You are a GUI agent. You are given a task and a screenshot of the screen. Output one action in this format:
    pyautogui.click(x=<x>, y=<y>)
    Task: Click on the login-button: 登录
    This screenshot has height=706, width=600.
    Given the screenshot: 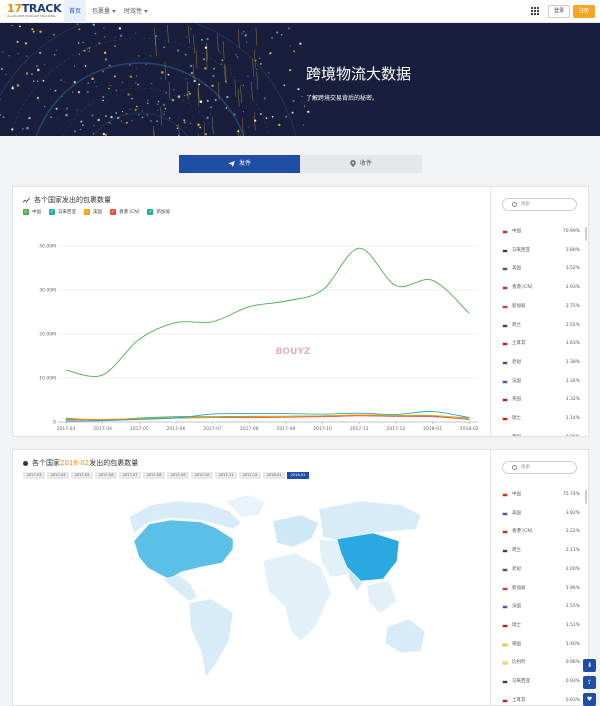 What is the action you would take?
    pyautogui.click(x=559, y=11)
    